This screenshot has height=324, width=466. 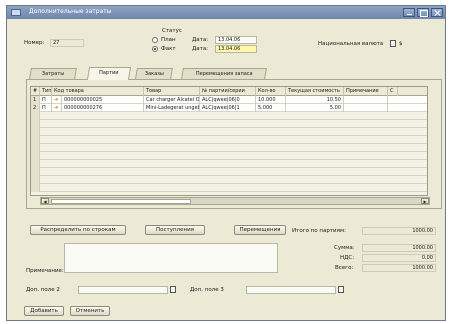 What do you see at coordinates (155, 40) in the screenshot?
I see `status-plan-radio` at bounding box center [155, 40].